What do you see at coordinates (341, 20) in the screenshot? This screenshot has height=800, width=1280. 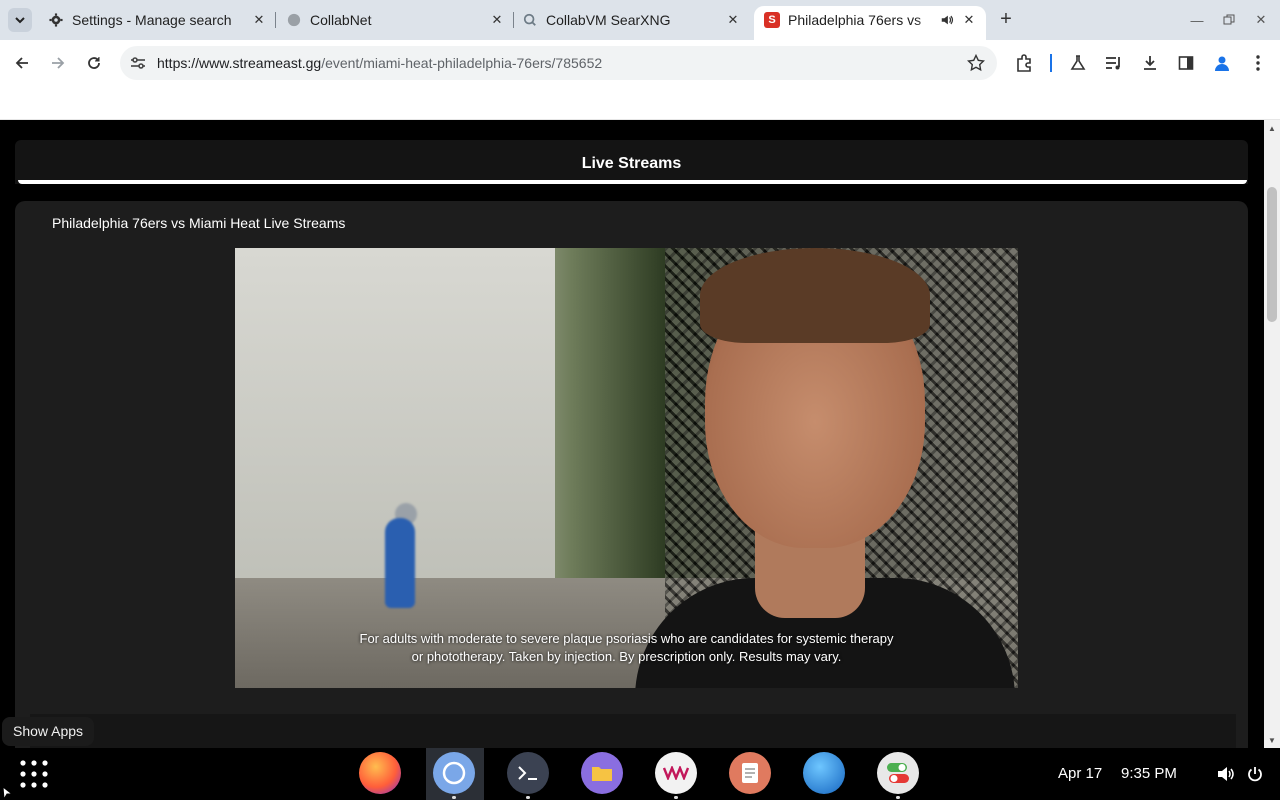 I see `tab-title: CollabNet` at bounding box center [341, 20].